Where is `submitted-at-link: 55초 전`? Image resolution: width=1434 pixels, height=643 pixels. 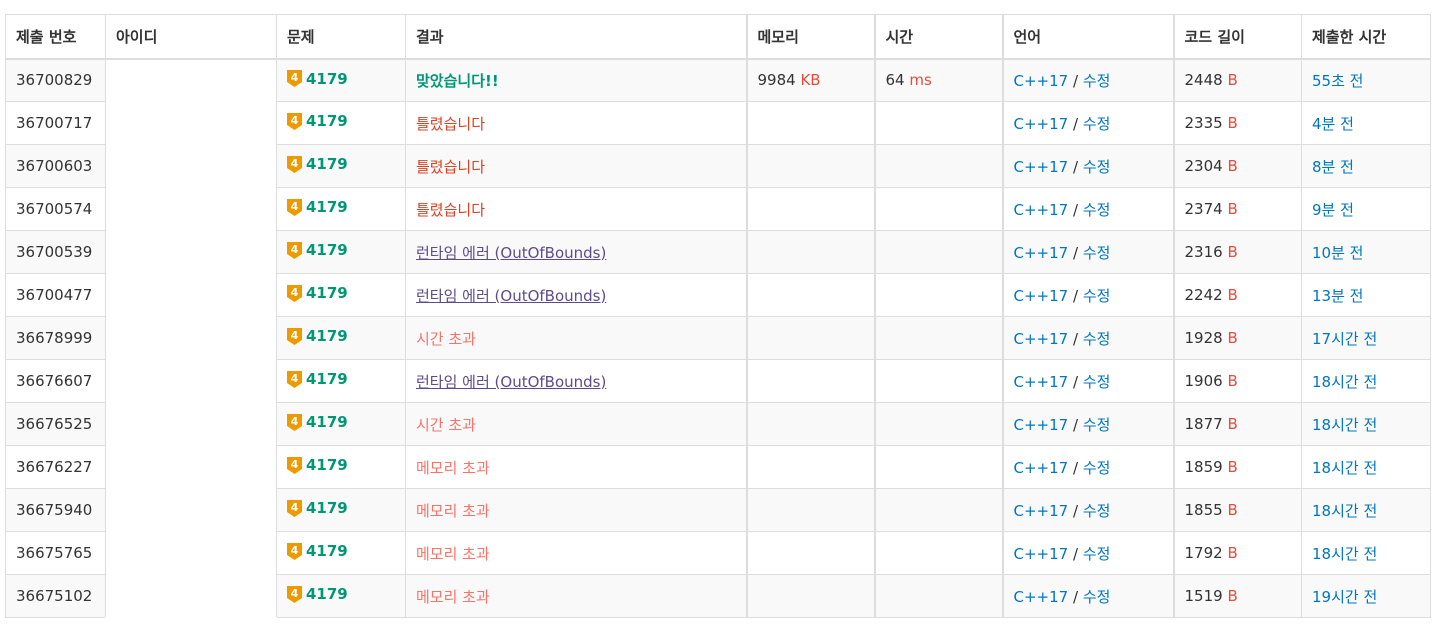 submitted-at-link: 55초 전 is located at coordinates (1337, 81).